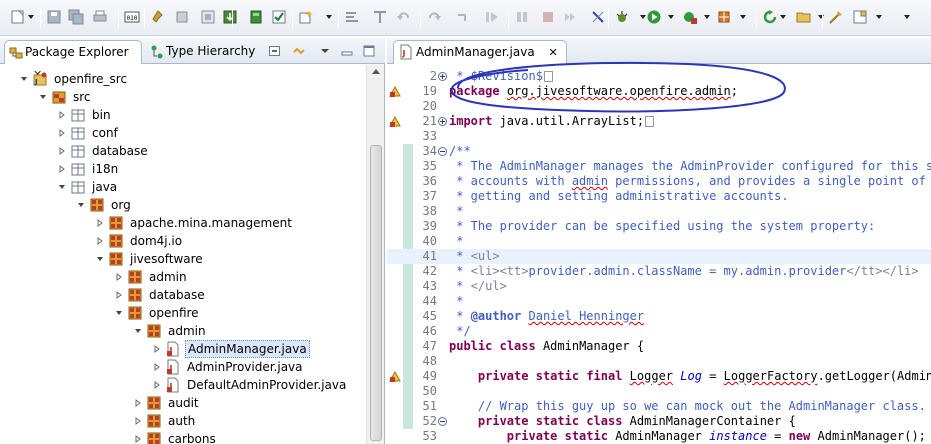 The height and width of the screenshot is (444, 931). What do you see at coordinates (404, 17) in the screenshot?
I see `undo-icon` at bounding box center [404, 17].